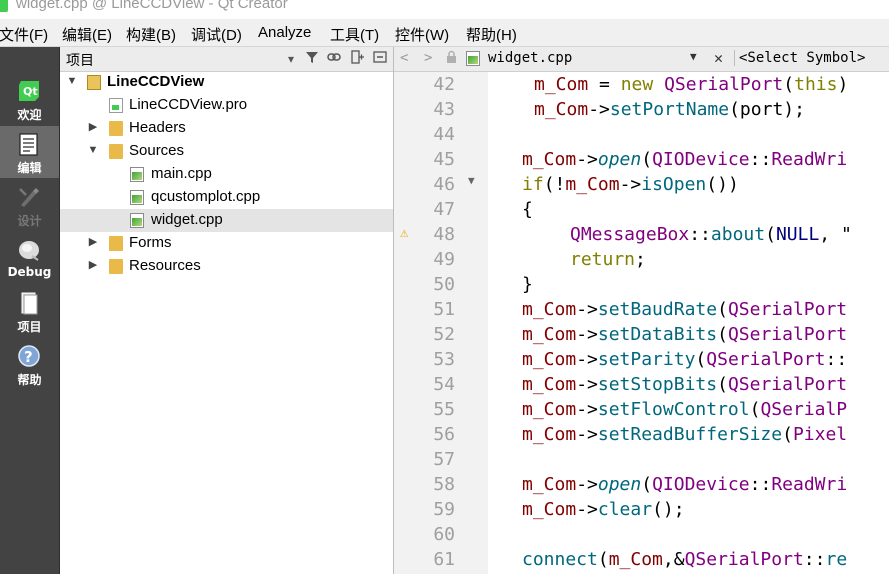 The image size is (889, 574). What do you see at coordinates (116, 151) in the screenshot?
I see `sources-folder-icon` at bounding box center [116, 151].